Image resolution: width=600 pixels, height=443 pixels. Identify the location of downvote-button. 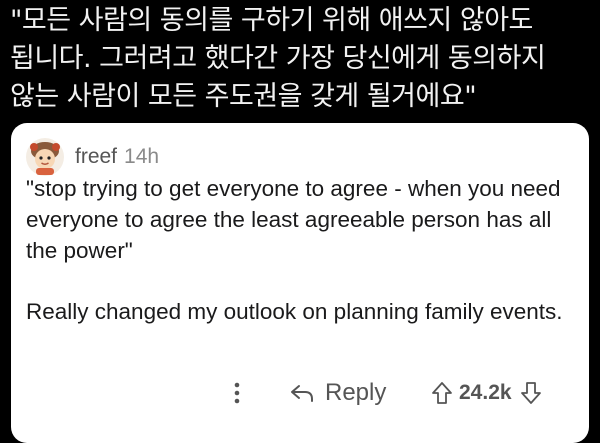
(531, 393).